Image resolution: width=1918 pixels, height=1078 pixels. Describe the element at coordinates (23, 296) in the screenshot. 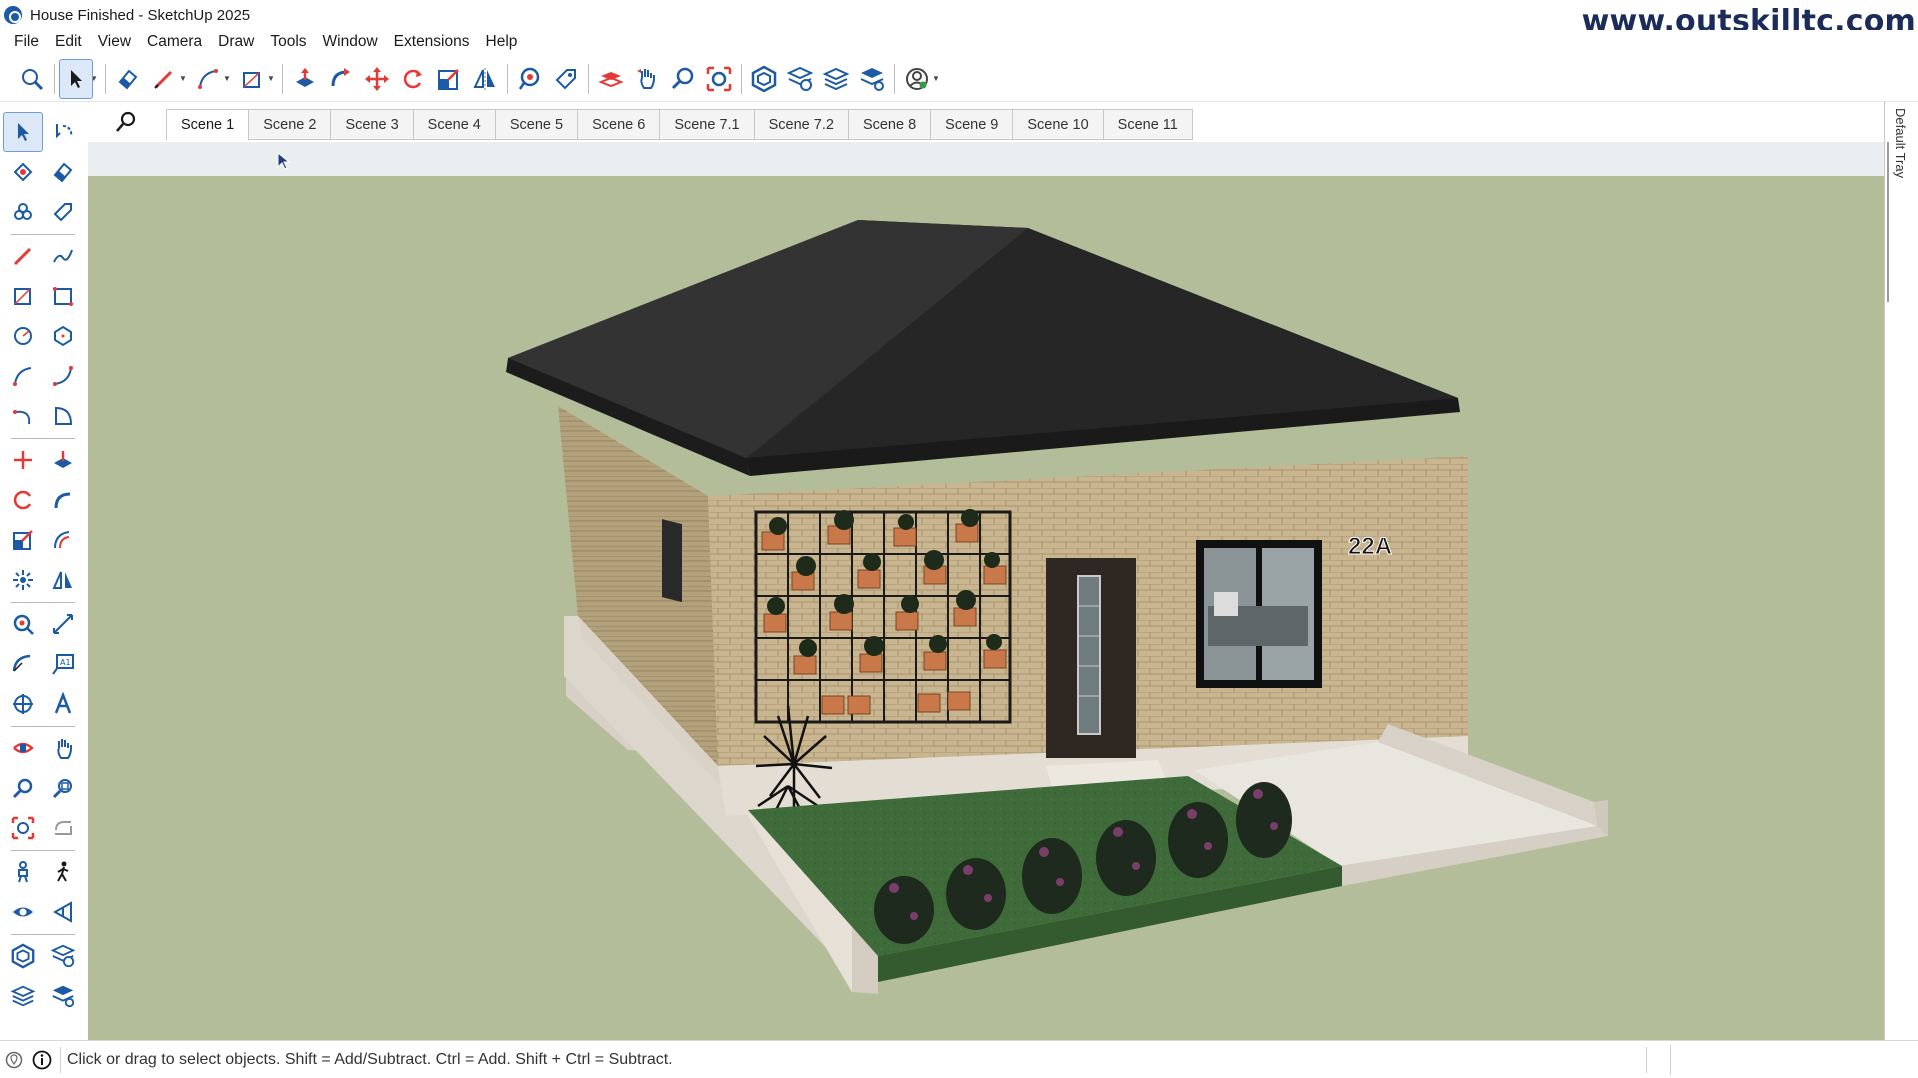

I see `rectangle-tool-icon` at that location.